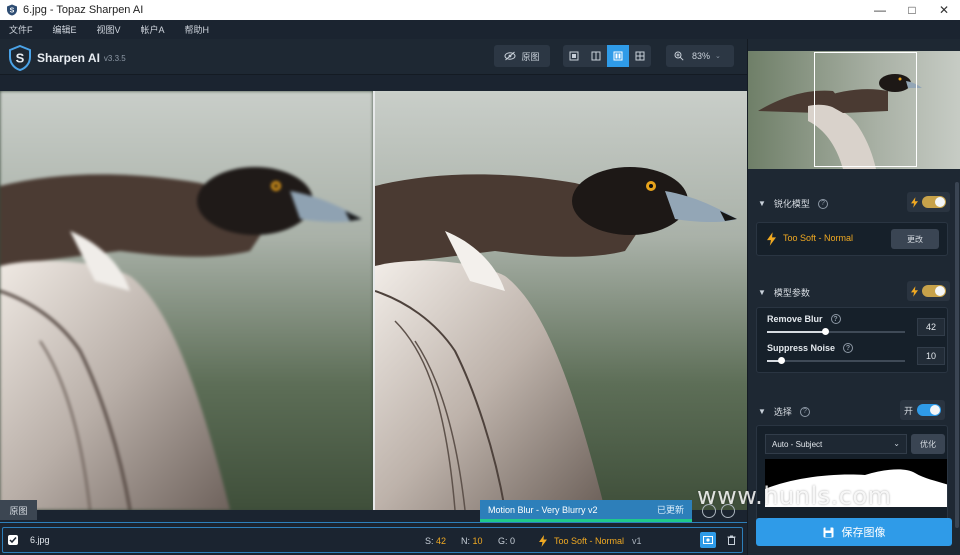 This screenshot has width=960, height=555. Describe the element at coordinates (109, 29) in the screenshot. I see `menu-view: 视图V` at that location.